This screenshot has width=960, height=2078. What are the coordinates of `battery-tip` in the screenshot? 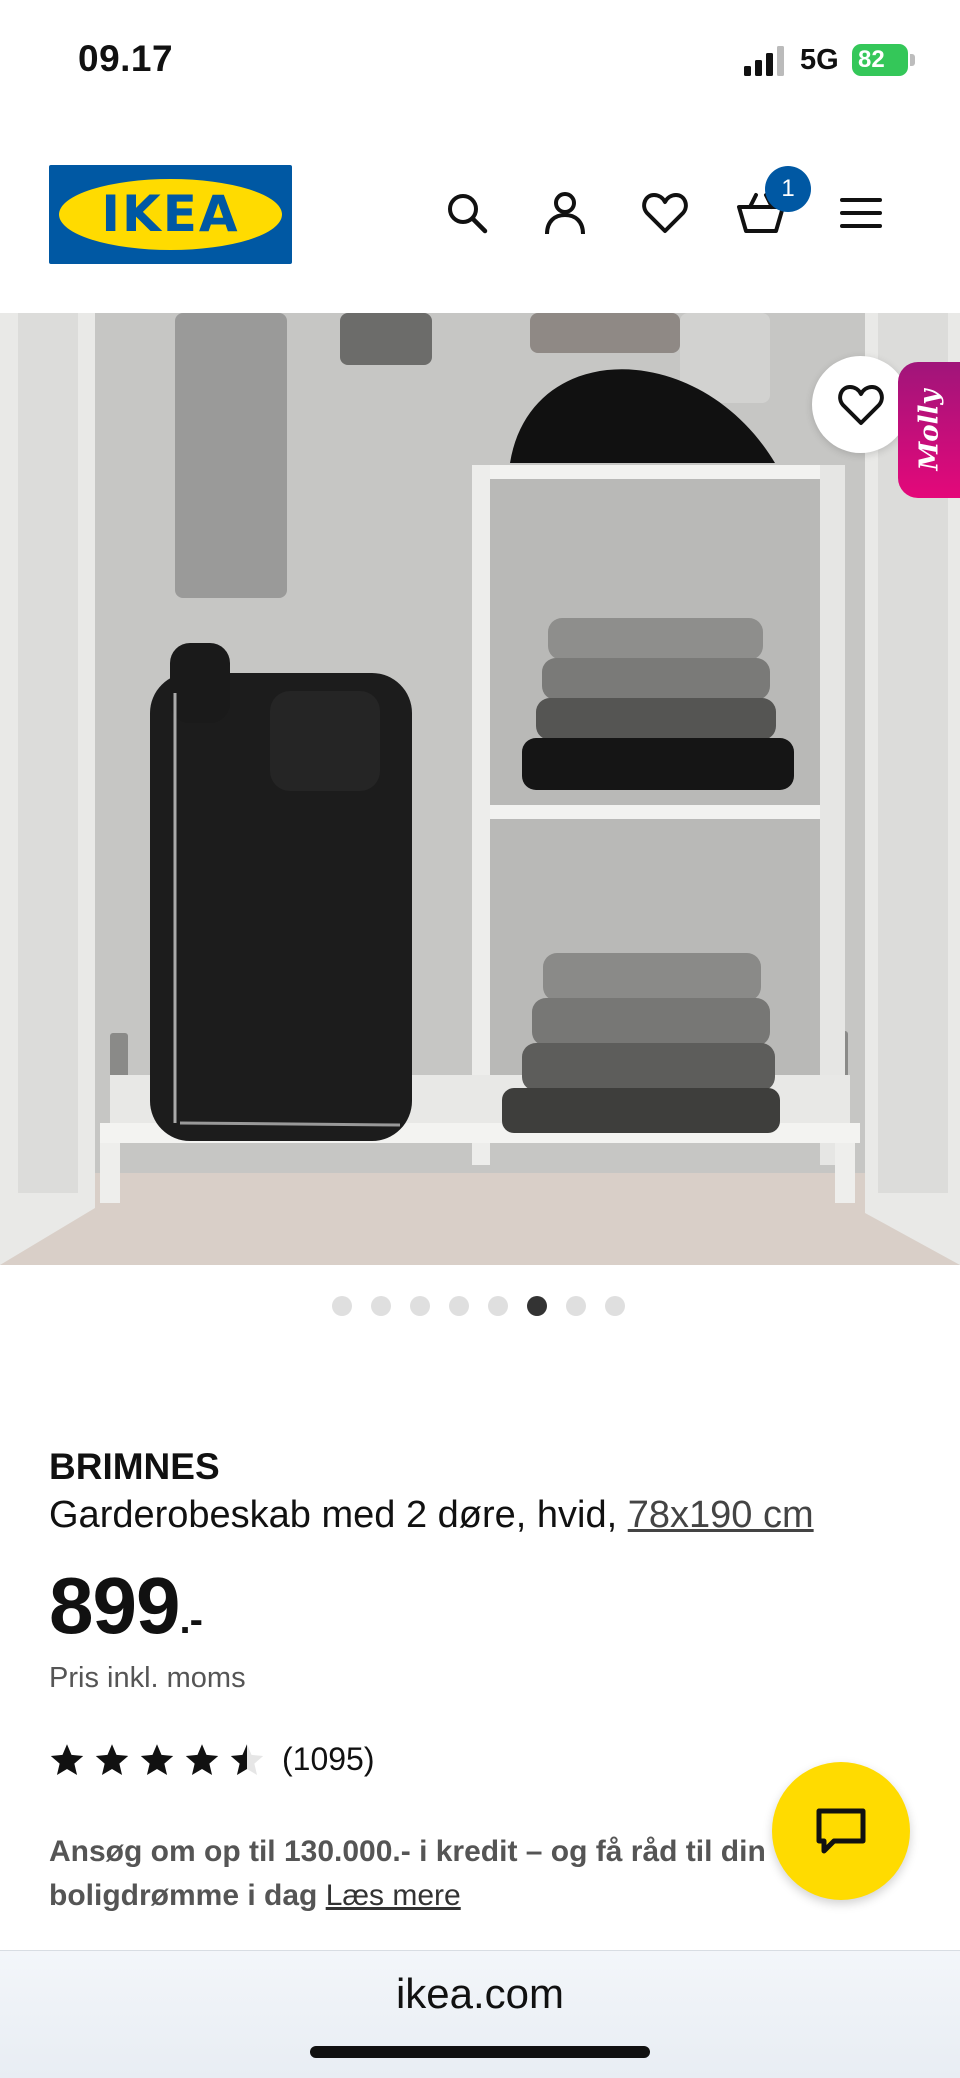 It's located at (912, 60).